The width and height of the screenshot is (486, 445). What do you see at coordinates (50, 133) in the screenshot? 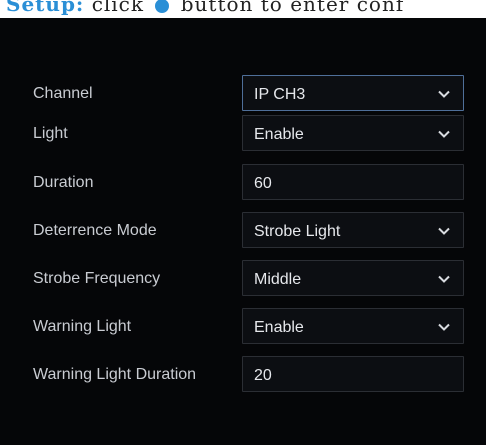
I see `light-label: Light` at bounding box center [50, 133].